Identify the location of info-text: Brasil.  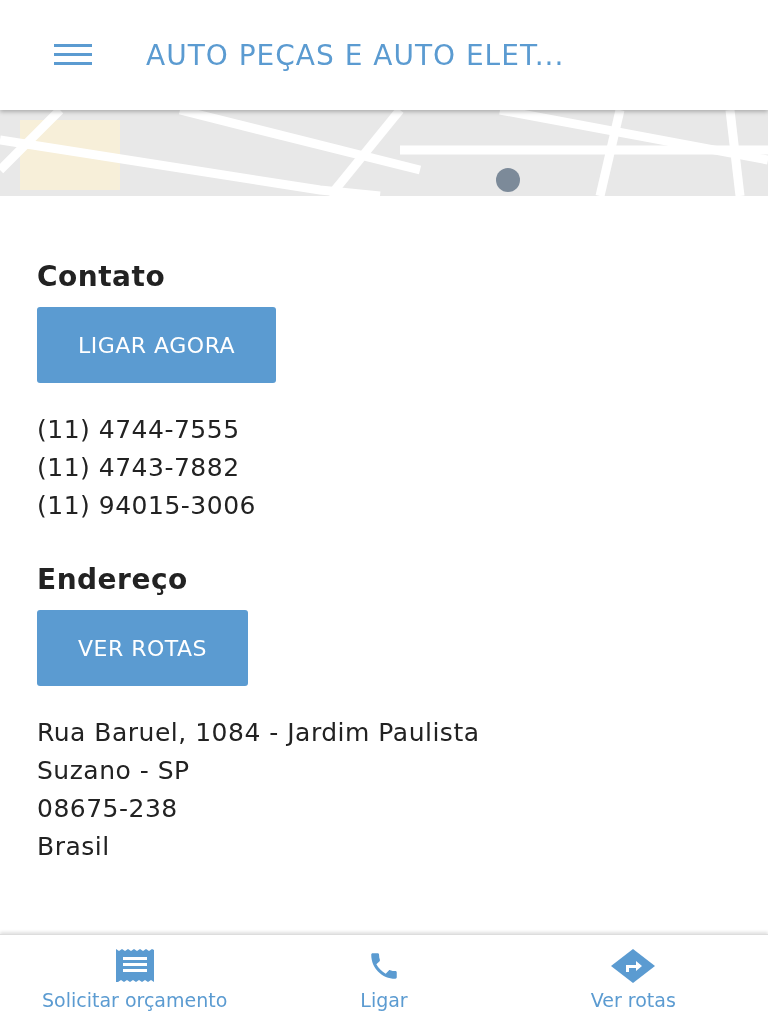
(74, 847).